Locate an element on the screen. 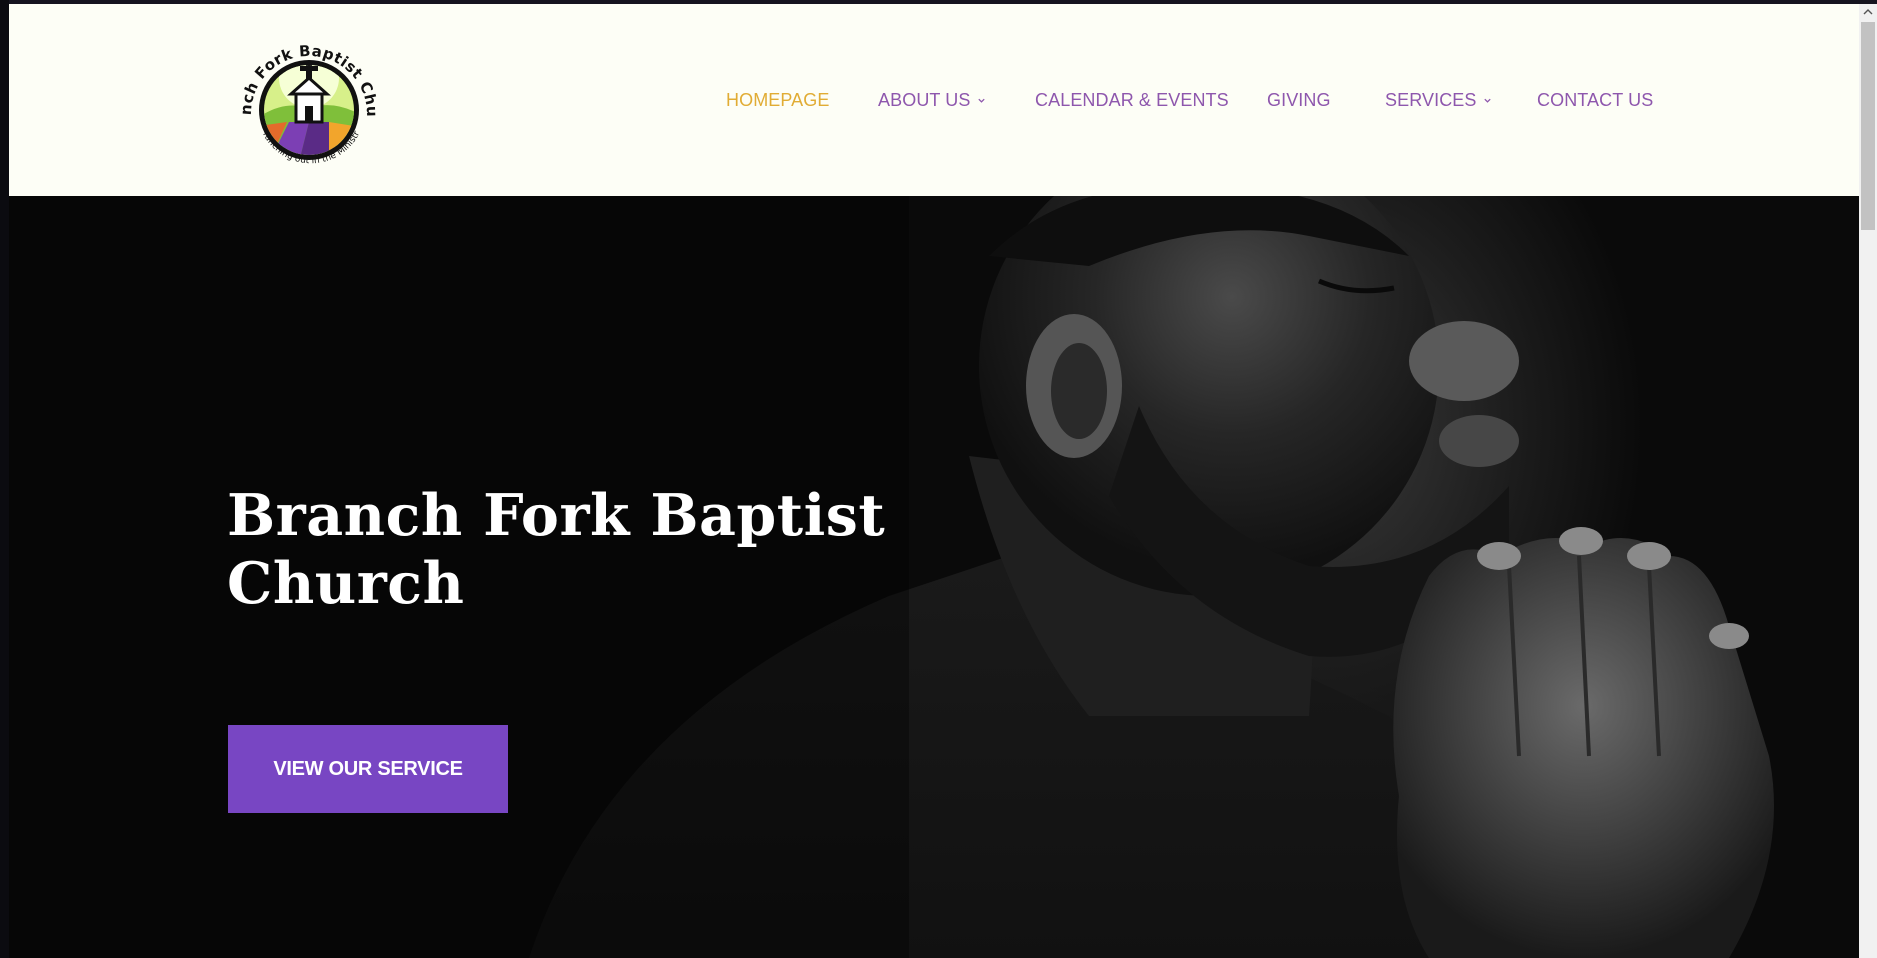 The width and height of the screenshot is (1877, 958). nav-calendar-events-label: CALENDAR & EVENTS is located at coordinates (1132, 100).